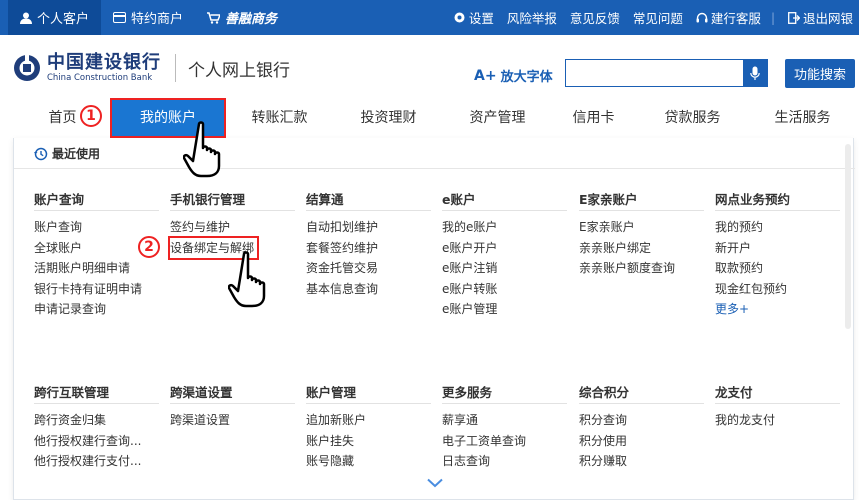  Describe the element at coordinates (777, 289) in the screenshot. I see `menu-item: 现金红包预约` at that location.